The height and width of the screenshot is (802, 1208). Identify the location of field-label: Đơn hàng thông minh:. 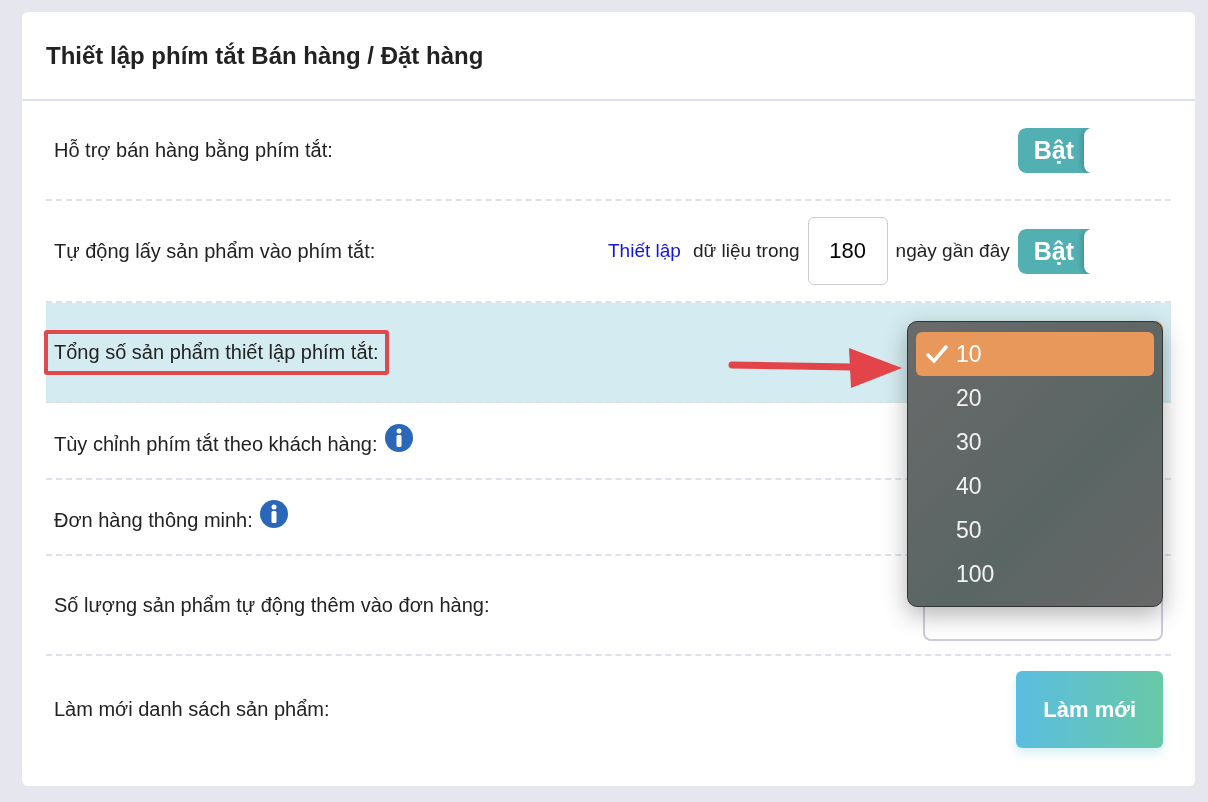
(153, 520).